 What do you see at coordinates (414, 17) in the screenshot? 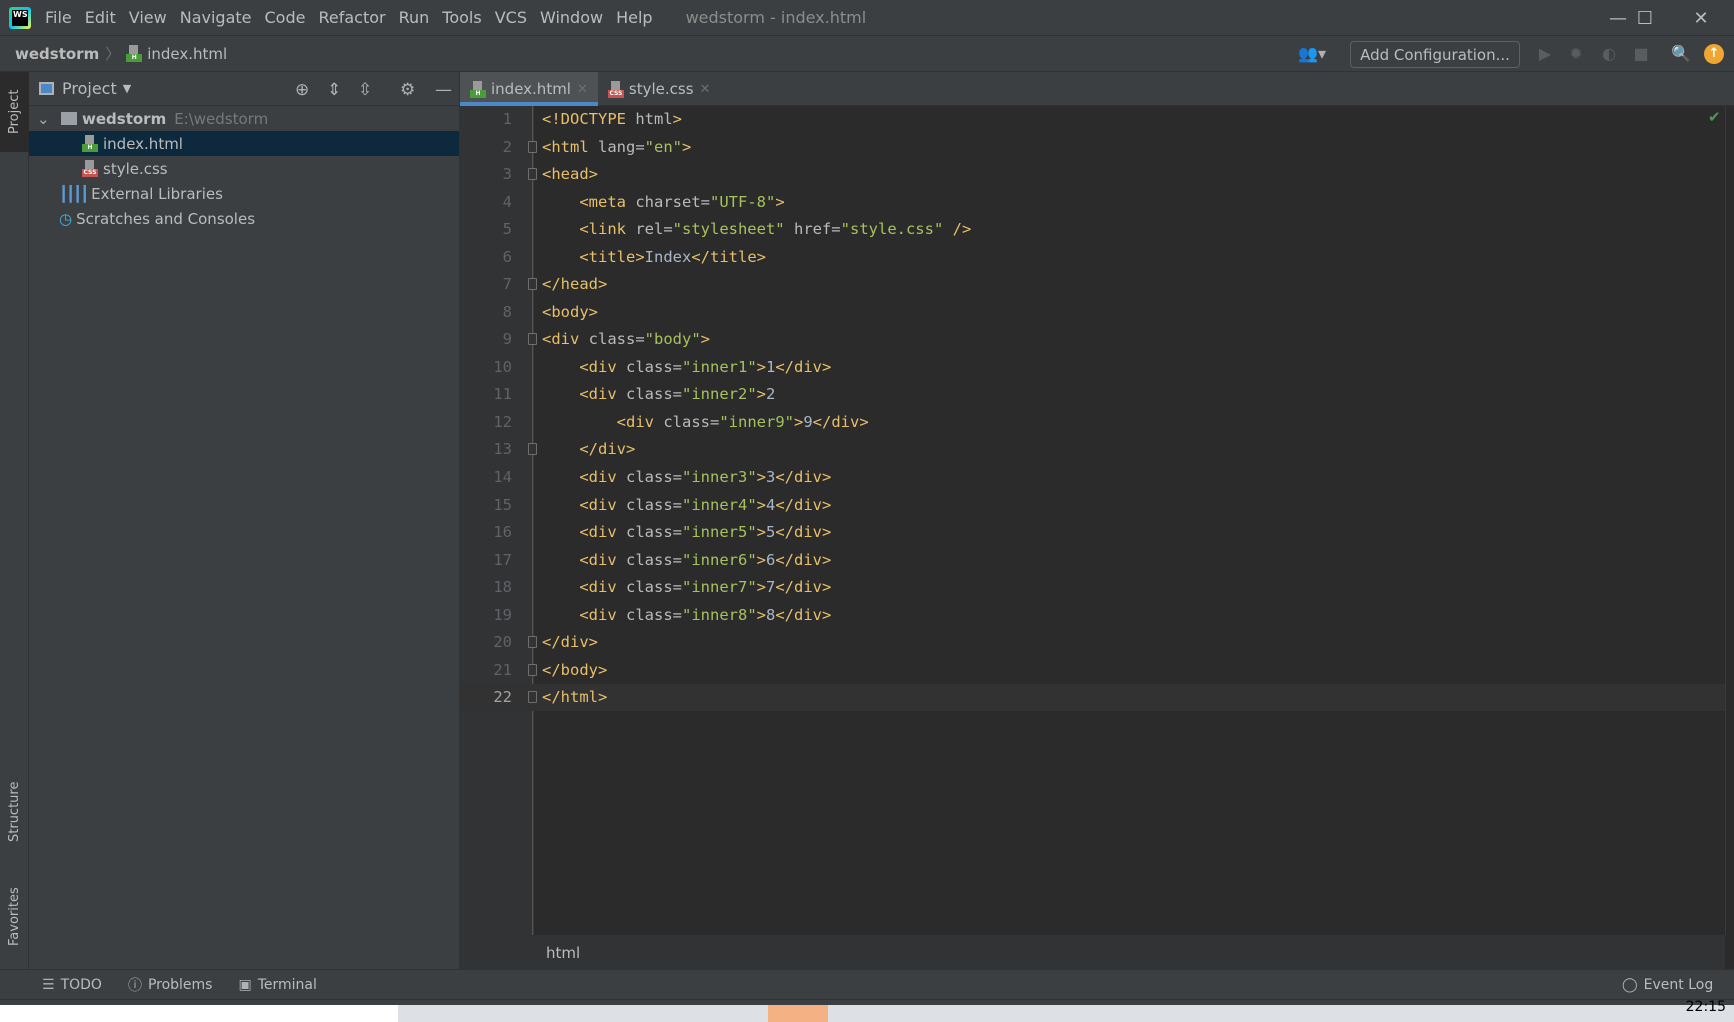
I see `menu-run: Run` at bounding box center [414, 17].